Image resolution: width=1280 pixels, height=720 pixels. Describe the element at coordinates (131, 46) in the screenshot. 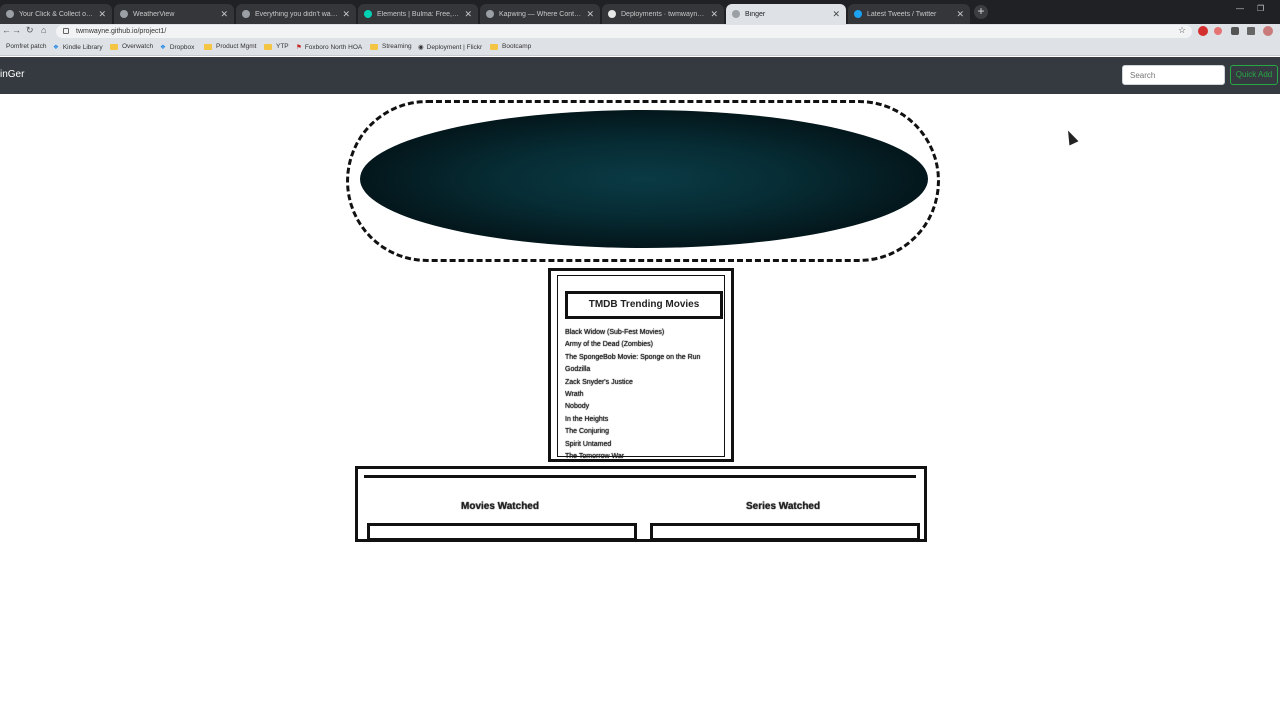

I see `bookmark-item: Overwatch` at that location.